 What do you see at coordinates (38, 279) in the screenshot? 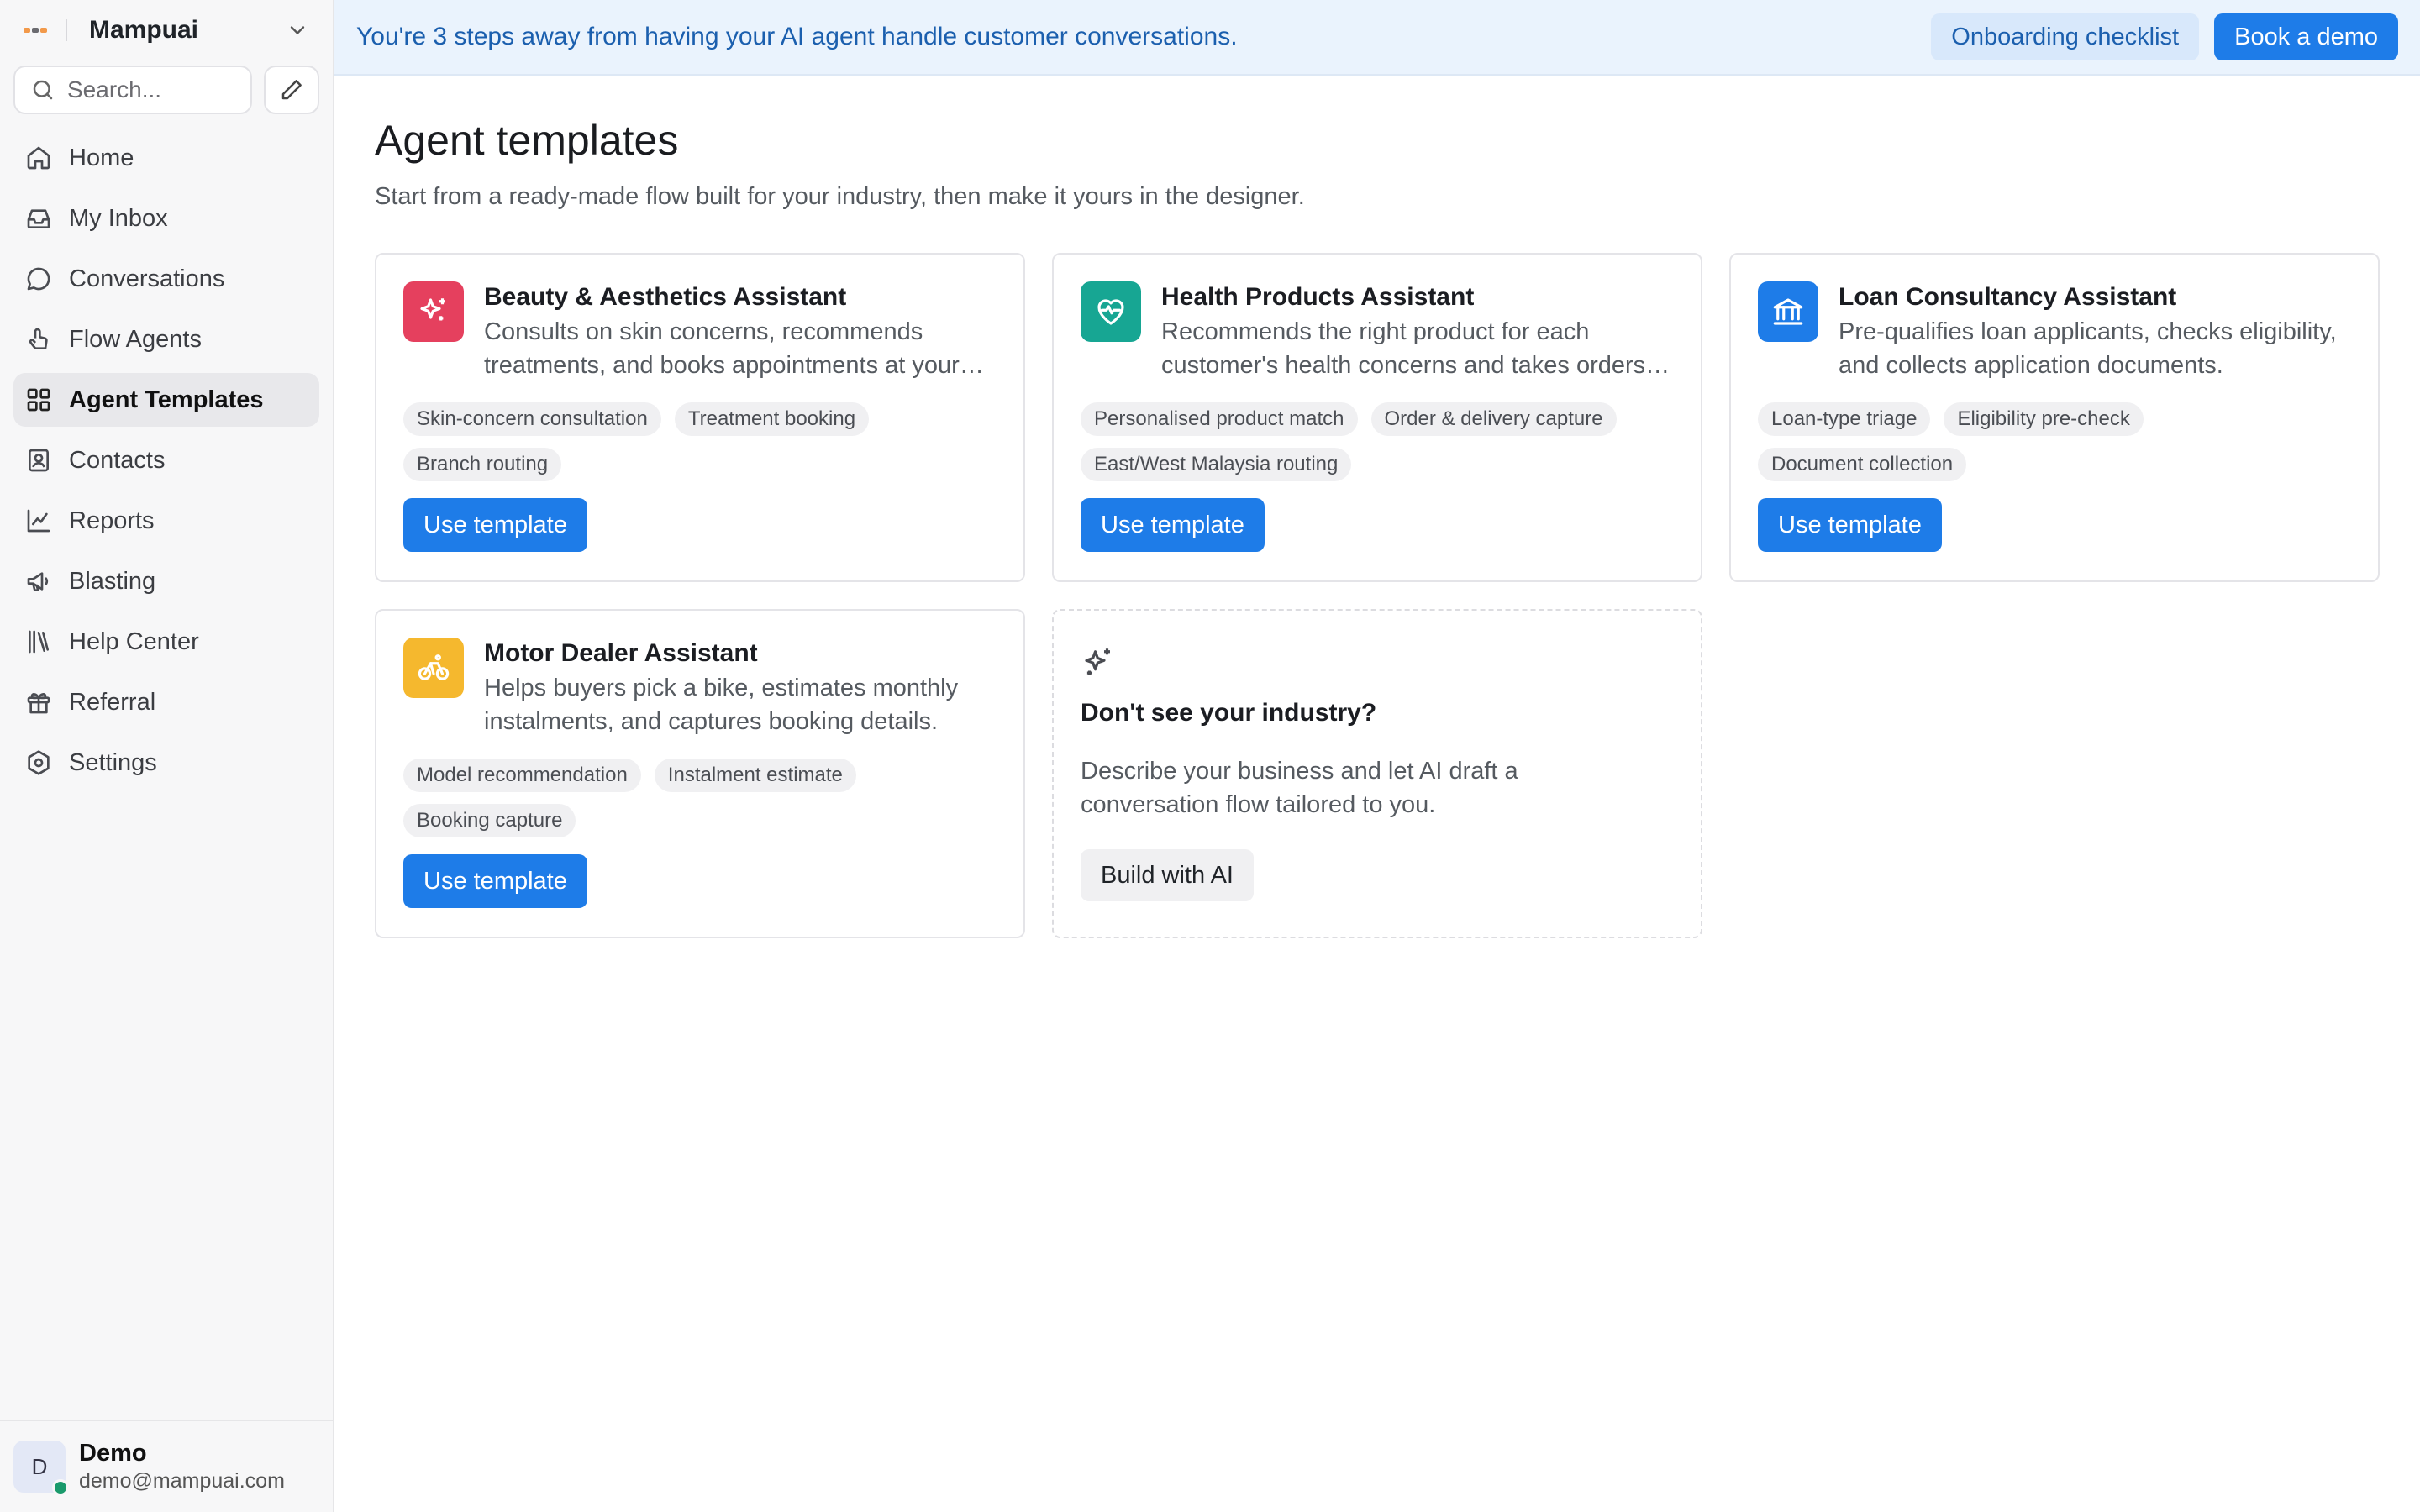
I see `chat-bubble-icon` at bounding box center [38, 279].